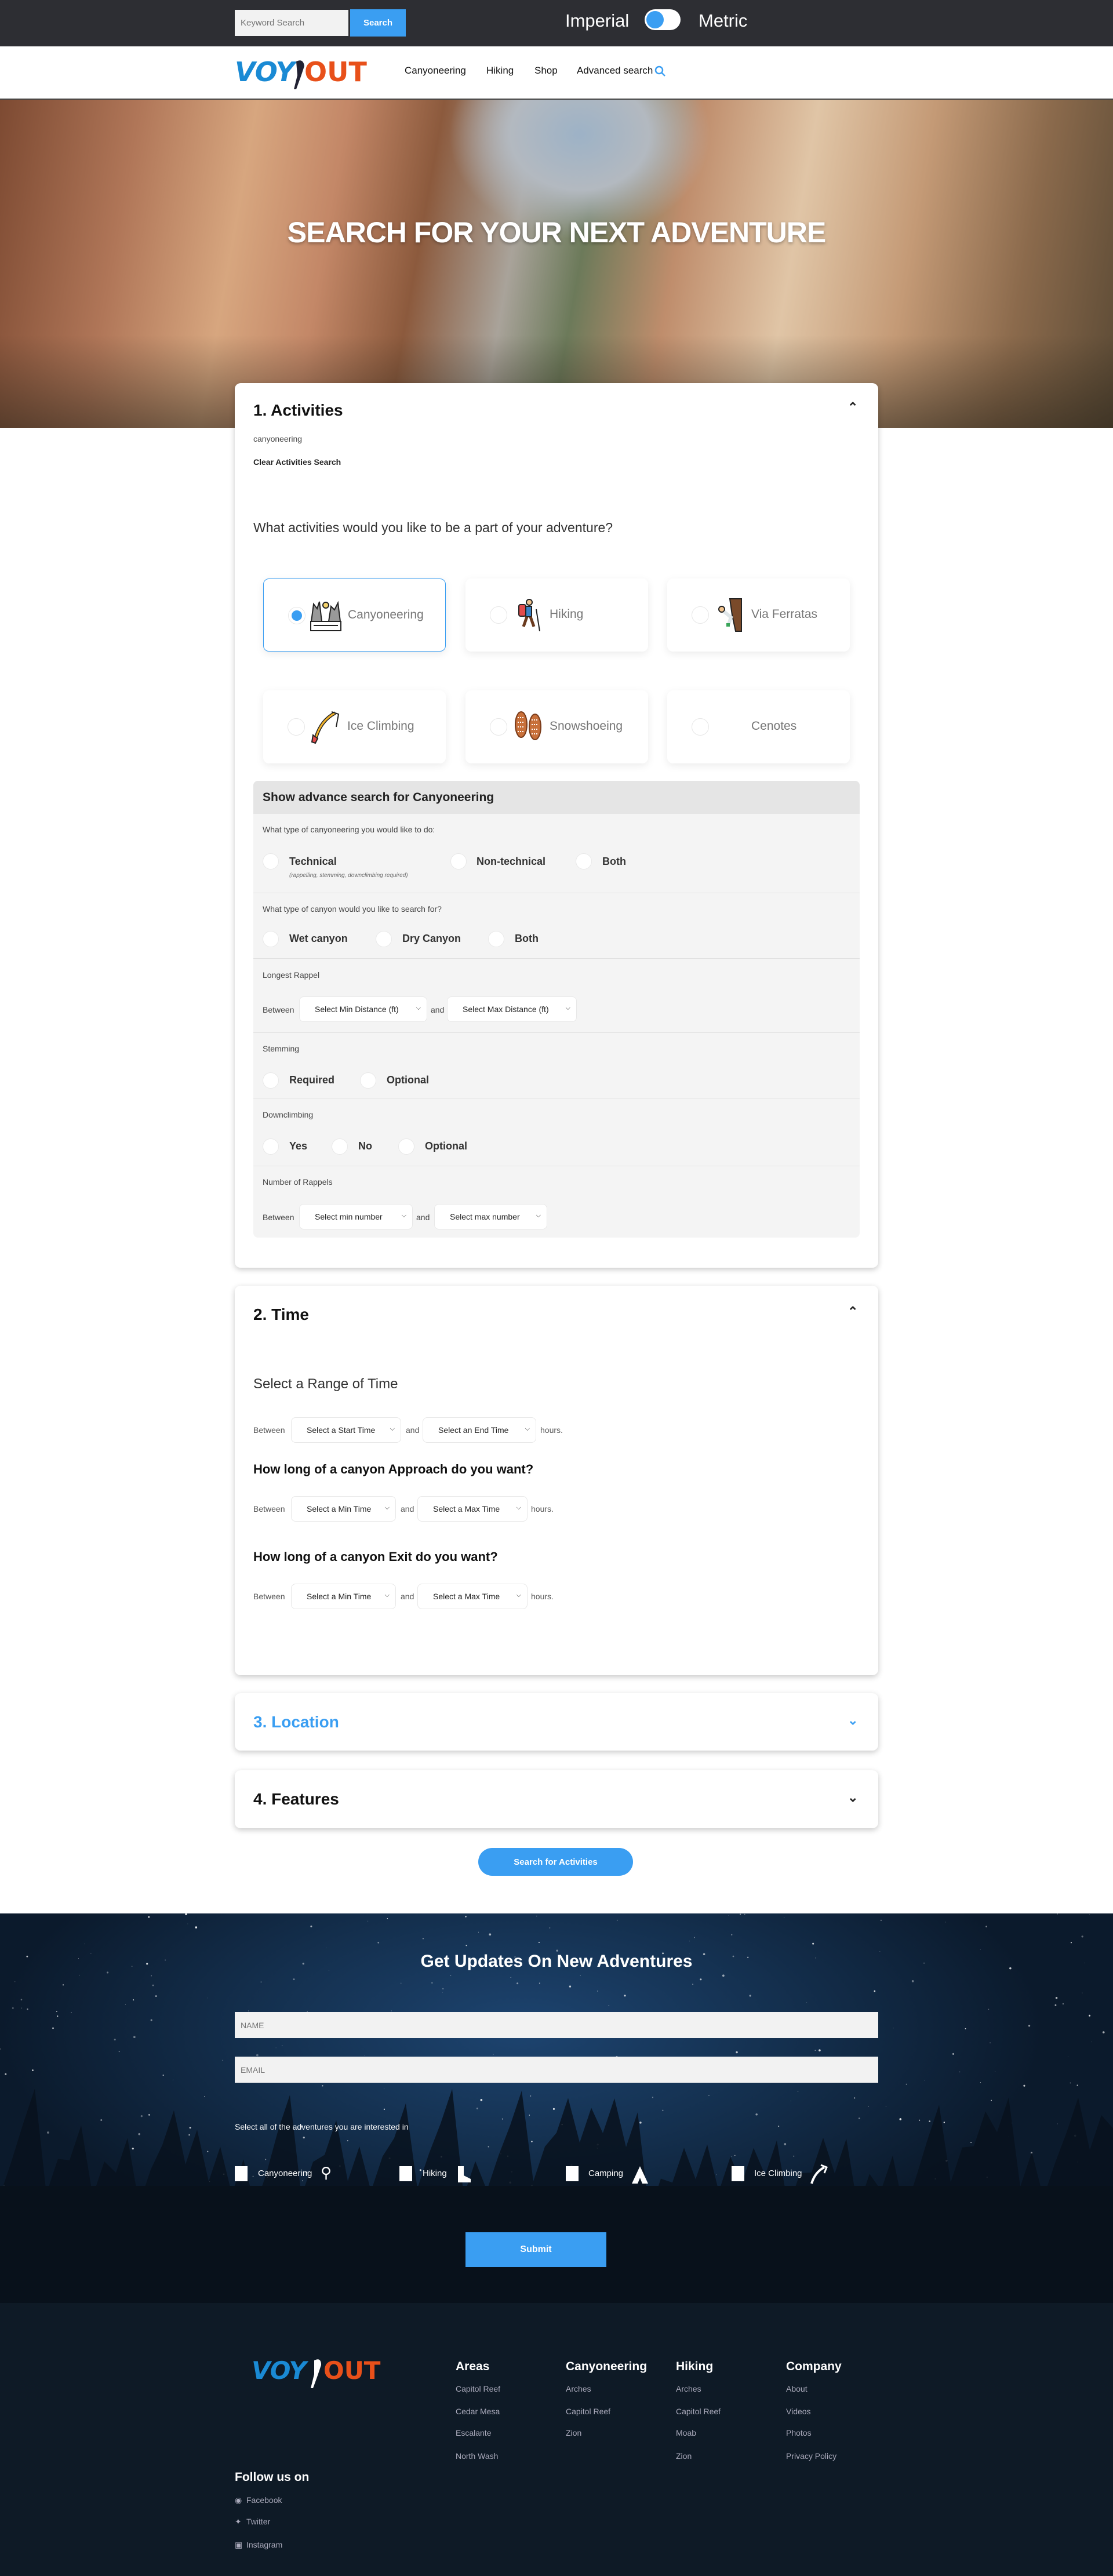 This screenshot has height=2576, width=1113. Describe the element at coordinates (511, 862) in the screenshot. I see `option-non-technical: Non-technical` at that location.